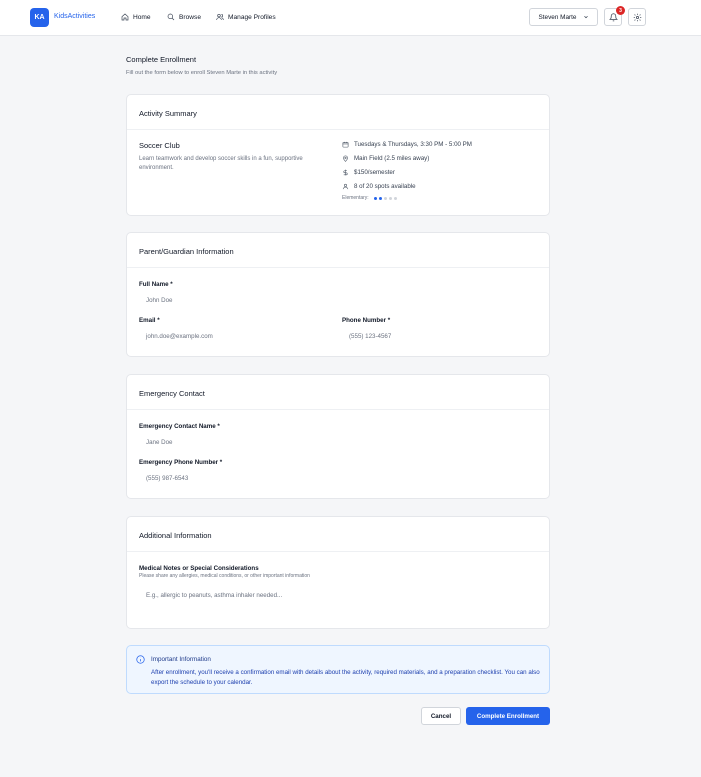  I want to click on dollar-icon, so click(345, 172).